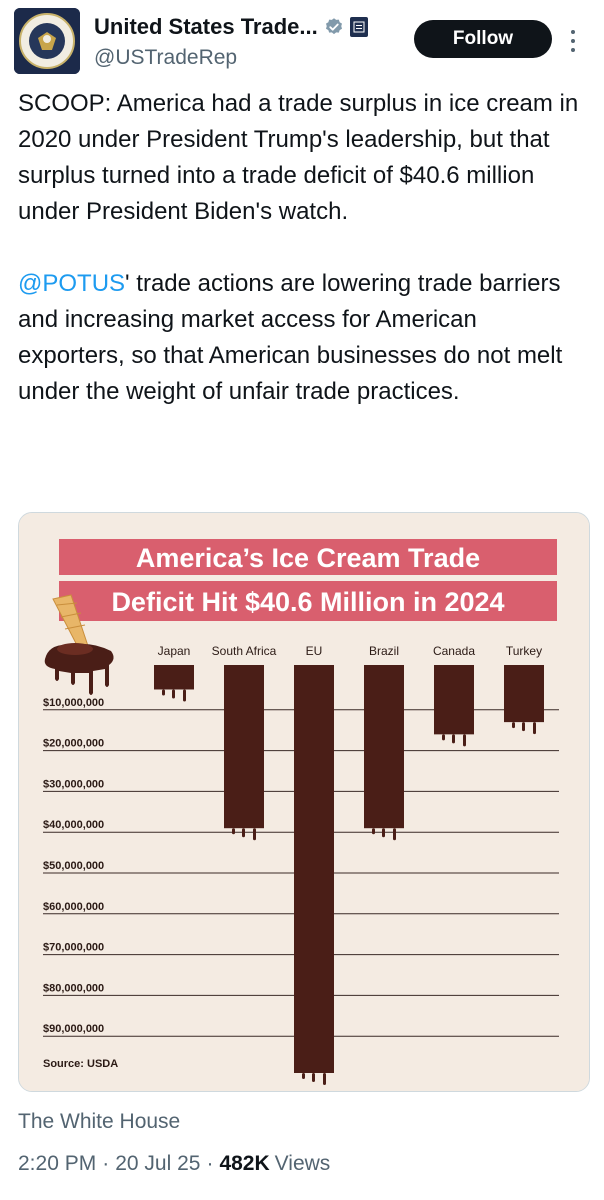  Describe the element at coordinates (483, 39) in the screenshot. I see `follow-button: Follow` at that location.